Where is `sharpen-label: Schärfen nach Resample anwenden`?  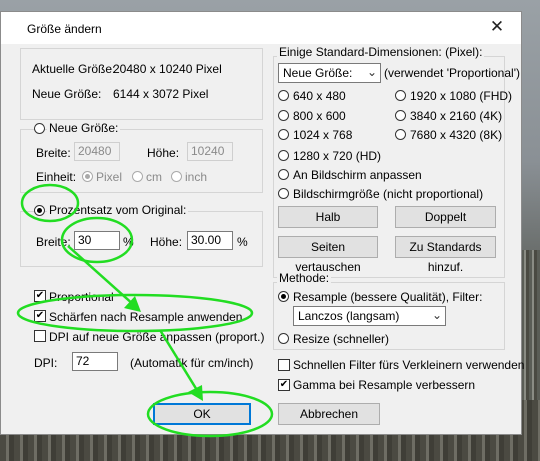
sharpen-label: Schärfen nach Resample anwenden is located at coordinates (146, 317).